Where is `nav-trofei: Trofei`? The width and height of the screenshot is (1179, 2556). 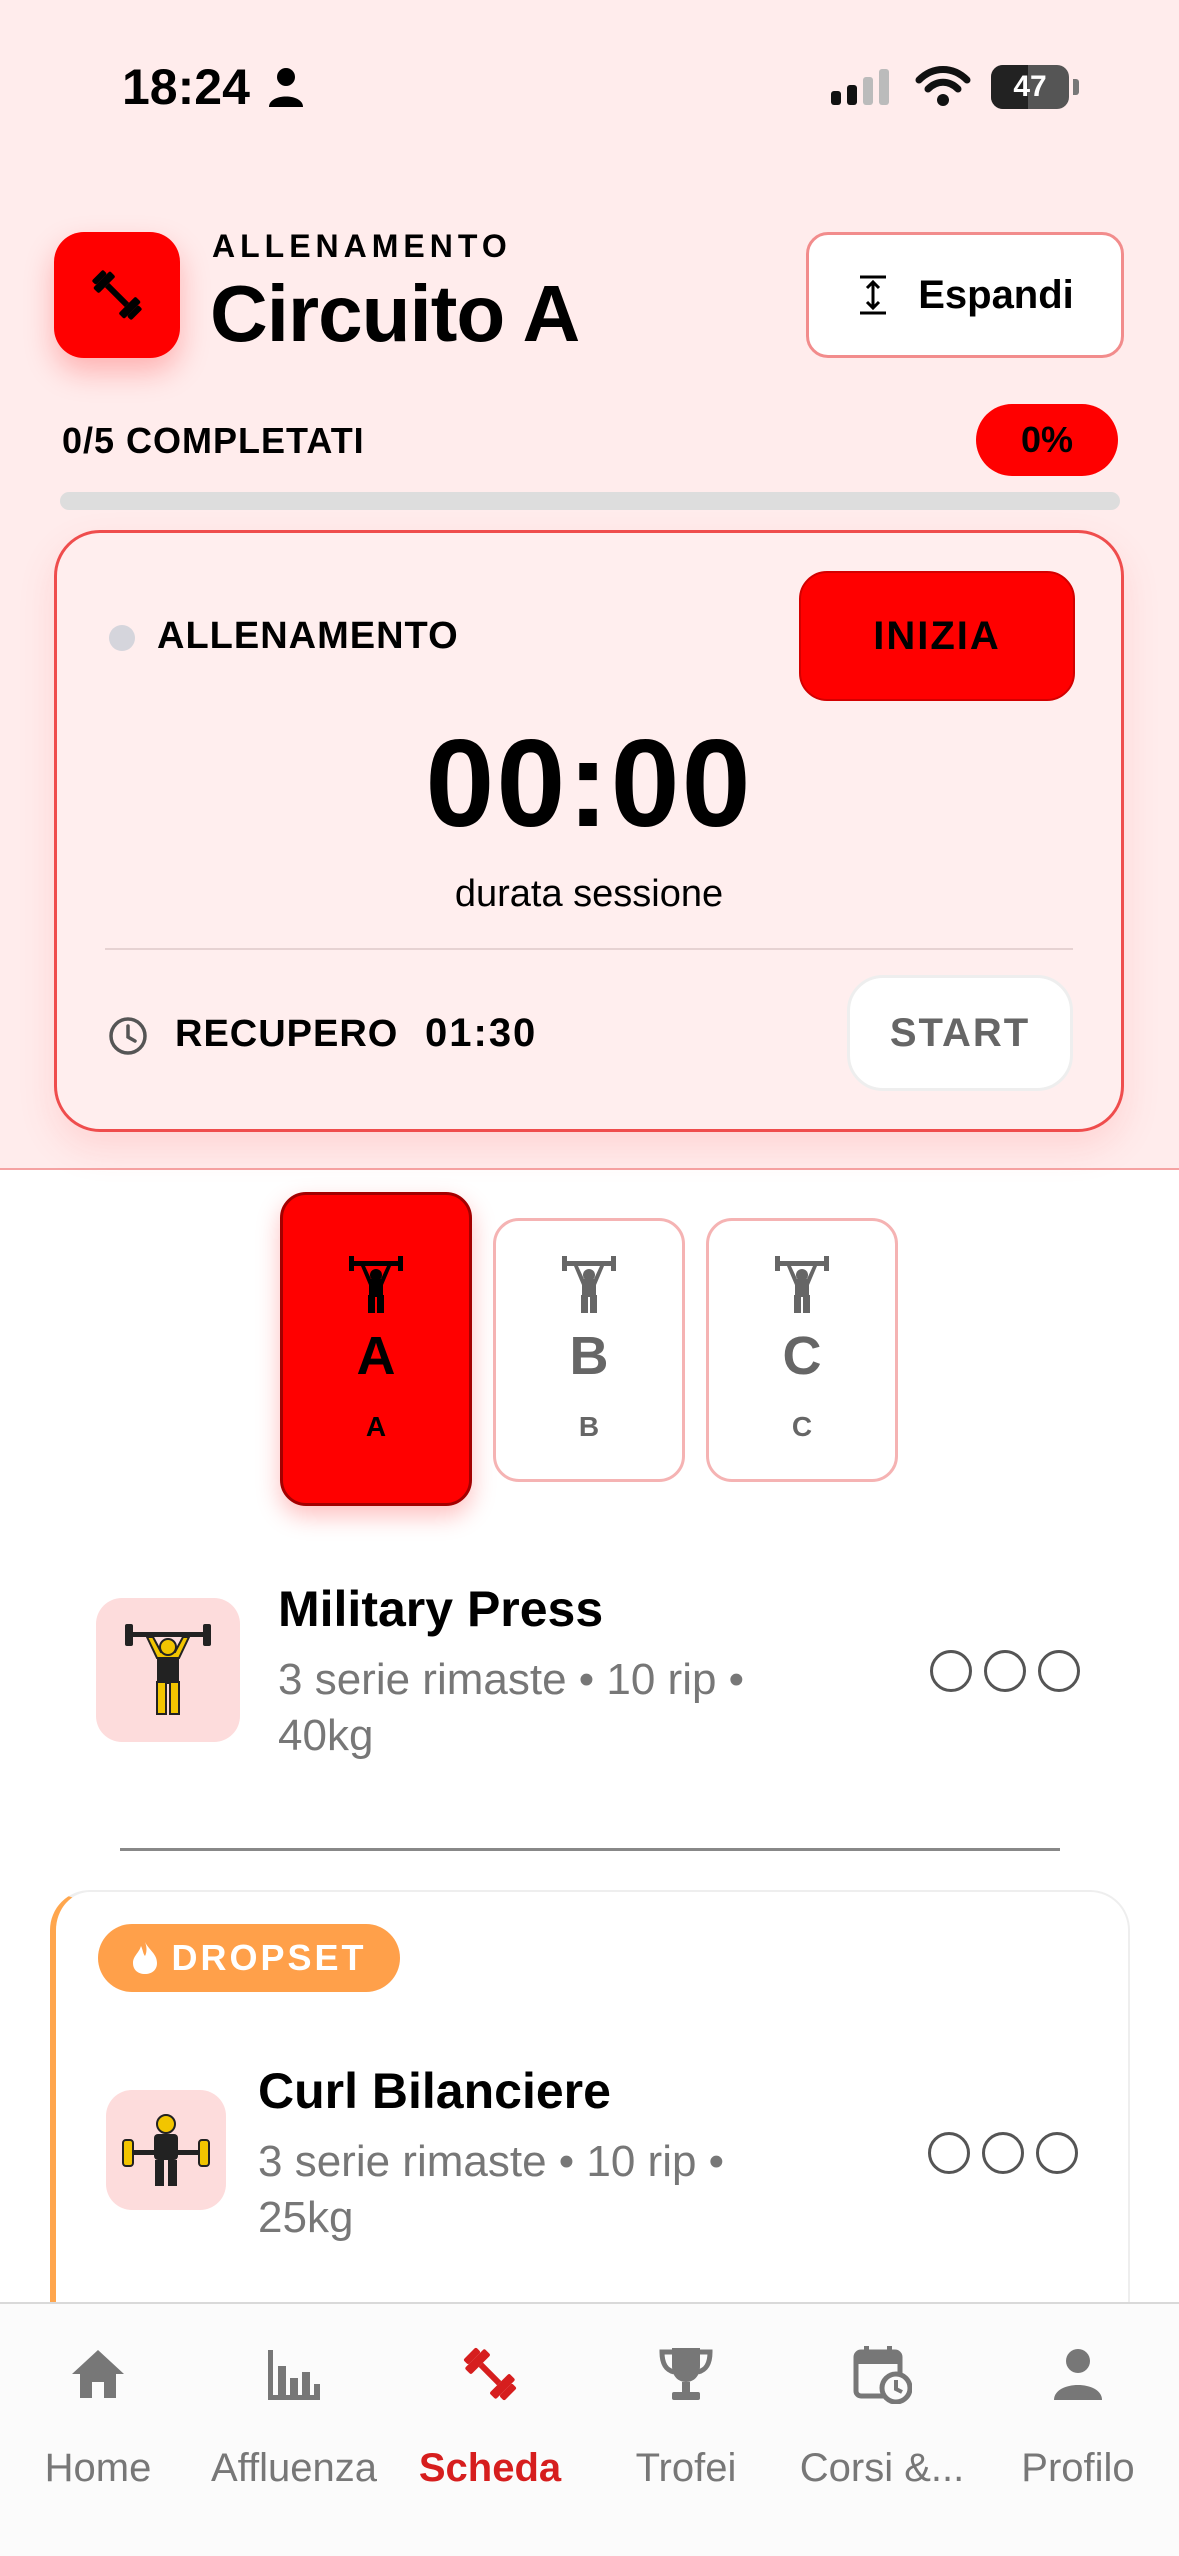
nav-trofei: Trofei is located at coordinates (686, 2417).